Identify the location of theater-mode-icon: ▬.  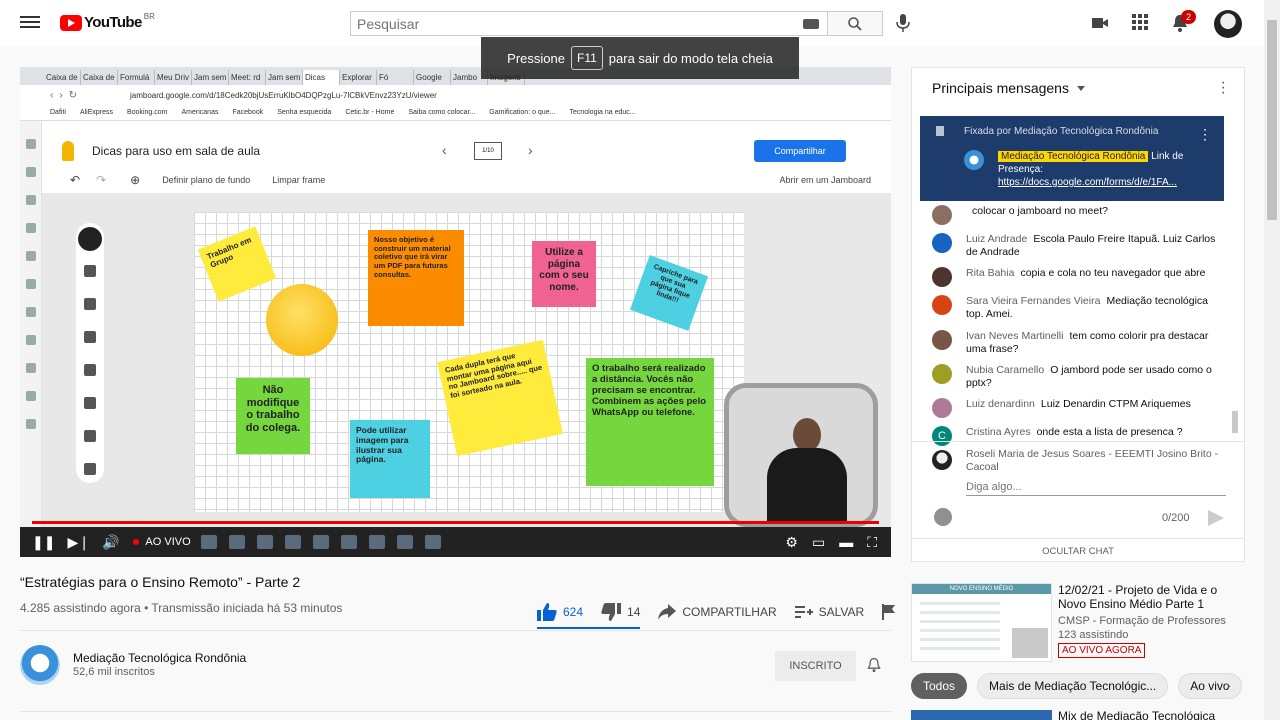
(846, 542).